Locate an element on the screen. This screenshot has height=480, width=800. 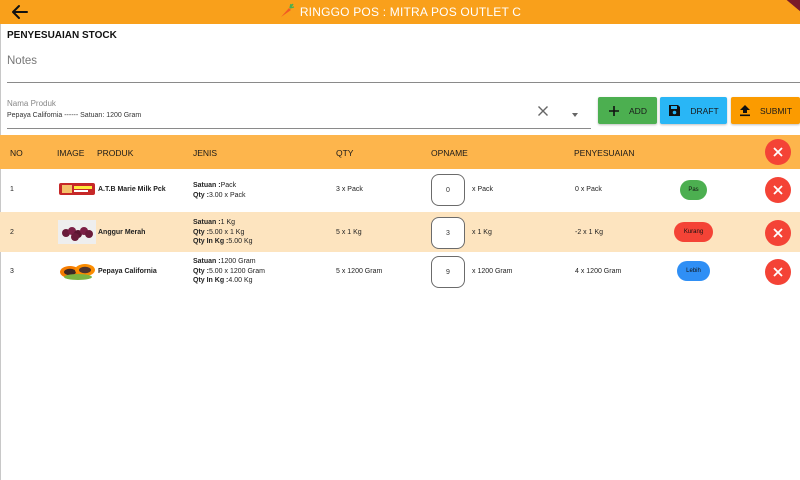
header-qty: QTY is located at coordinates (345, 153).